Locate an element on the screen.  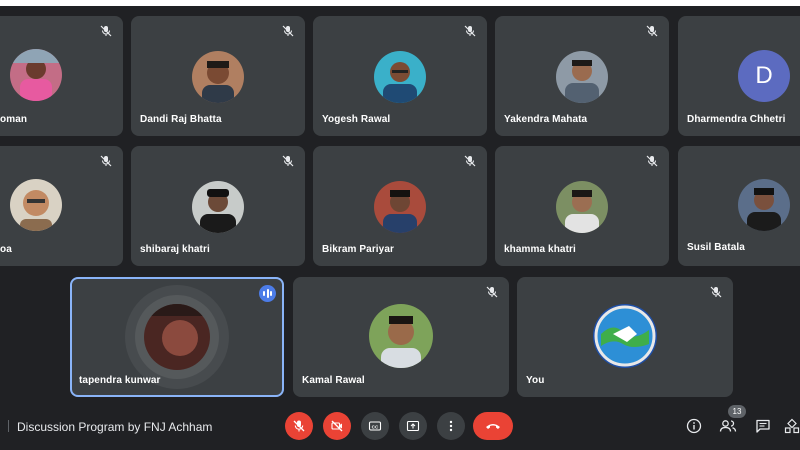
more-options-button is located at coordinates (451, 426).